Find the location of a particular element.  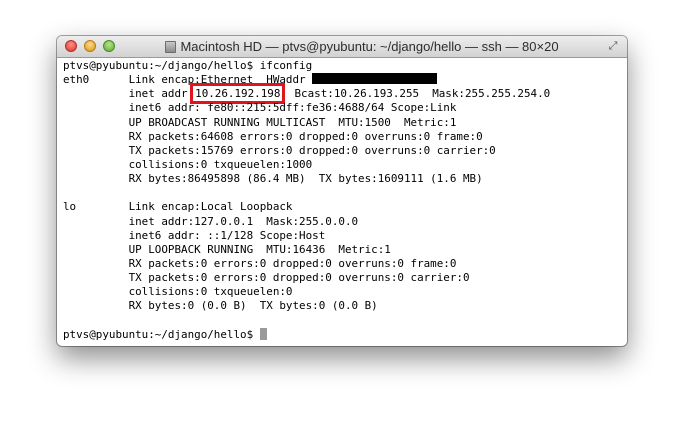

terminal-line: lo Link encap:Local Loopback is located at coordinates (178, 207).